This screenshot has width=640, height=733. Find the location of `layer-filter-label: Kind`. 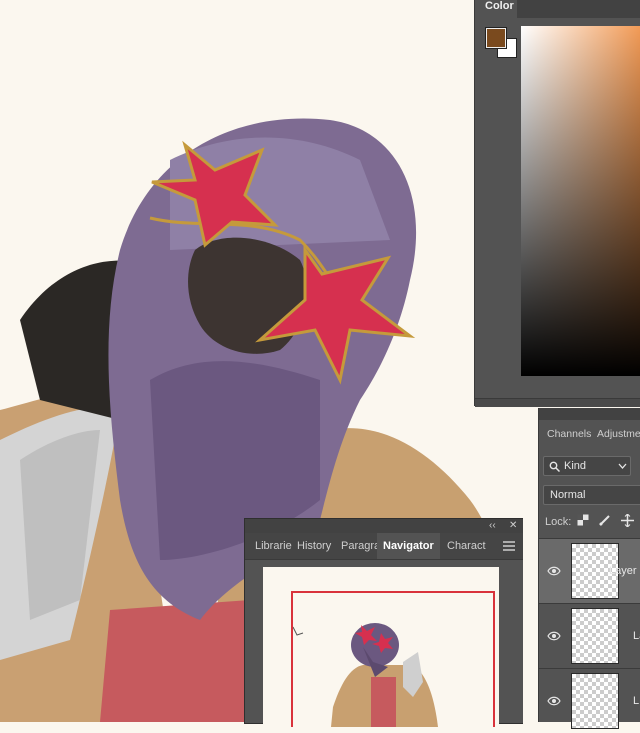

layer-filter-label: Kind is located at coordinates (575, 466).